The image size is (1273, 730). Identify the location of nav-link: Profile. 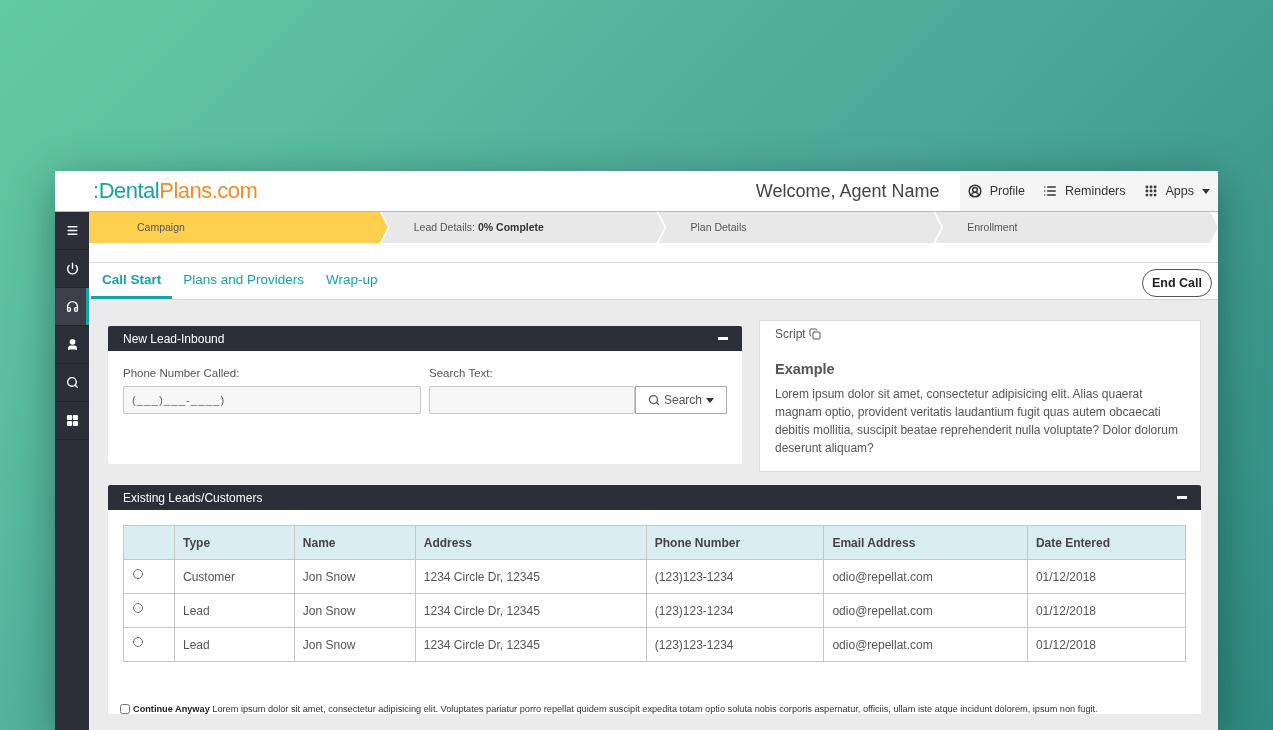
(996, 191).